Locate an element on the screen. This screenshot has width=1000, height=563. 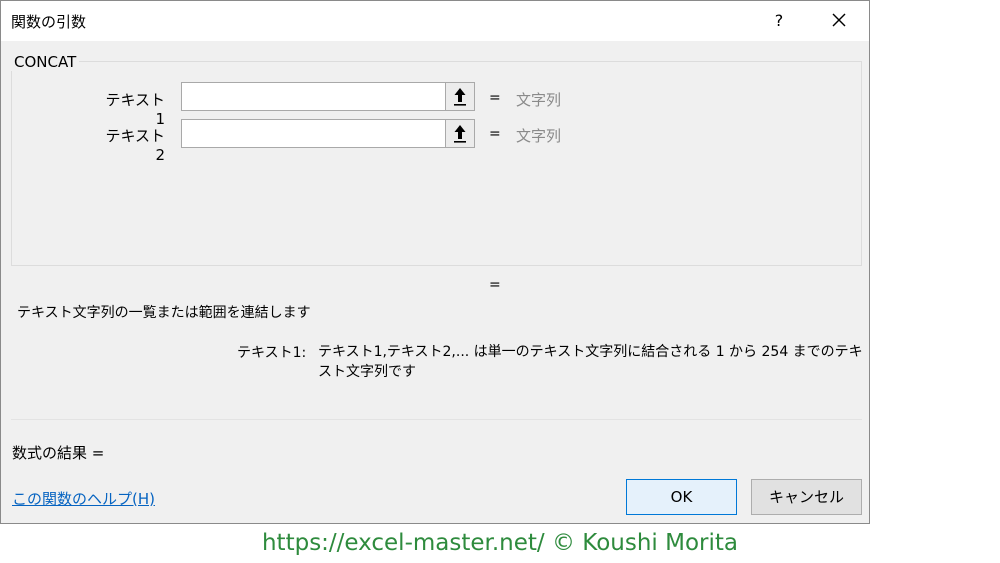
arg1-collapse-button is located at coordinates (460, 96).